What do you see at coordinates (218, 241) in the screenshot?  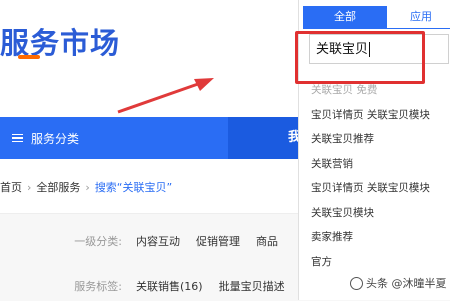 I see `filter-option: 促销管理` at bounding box center [218, 241].